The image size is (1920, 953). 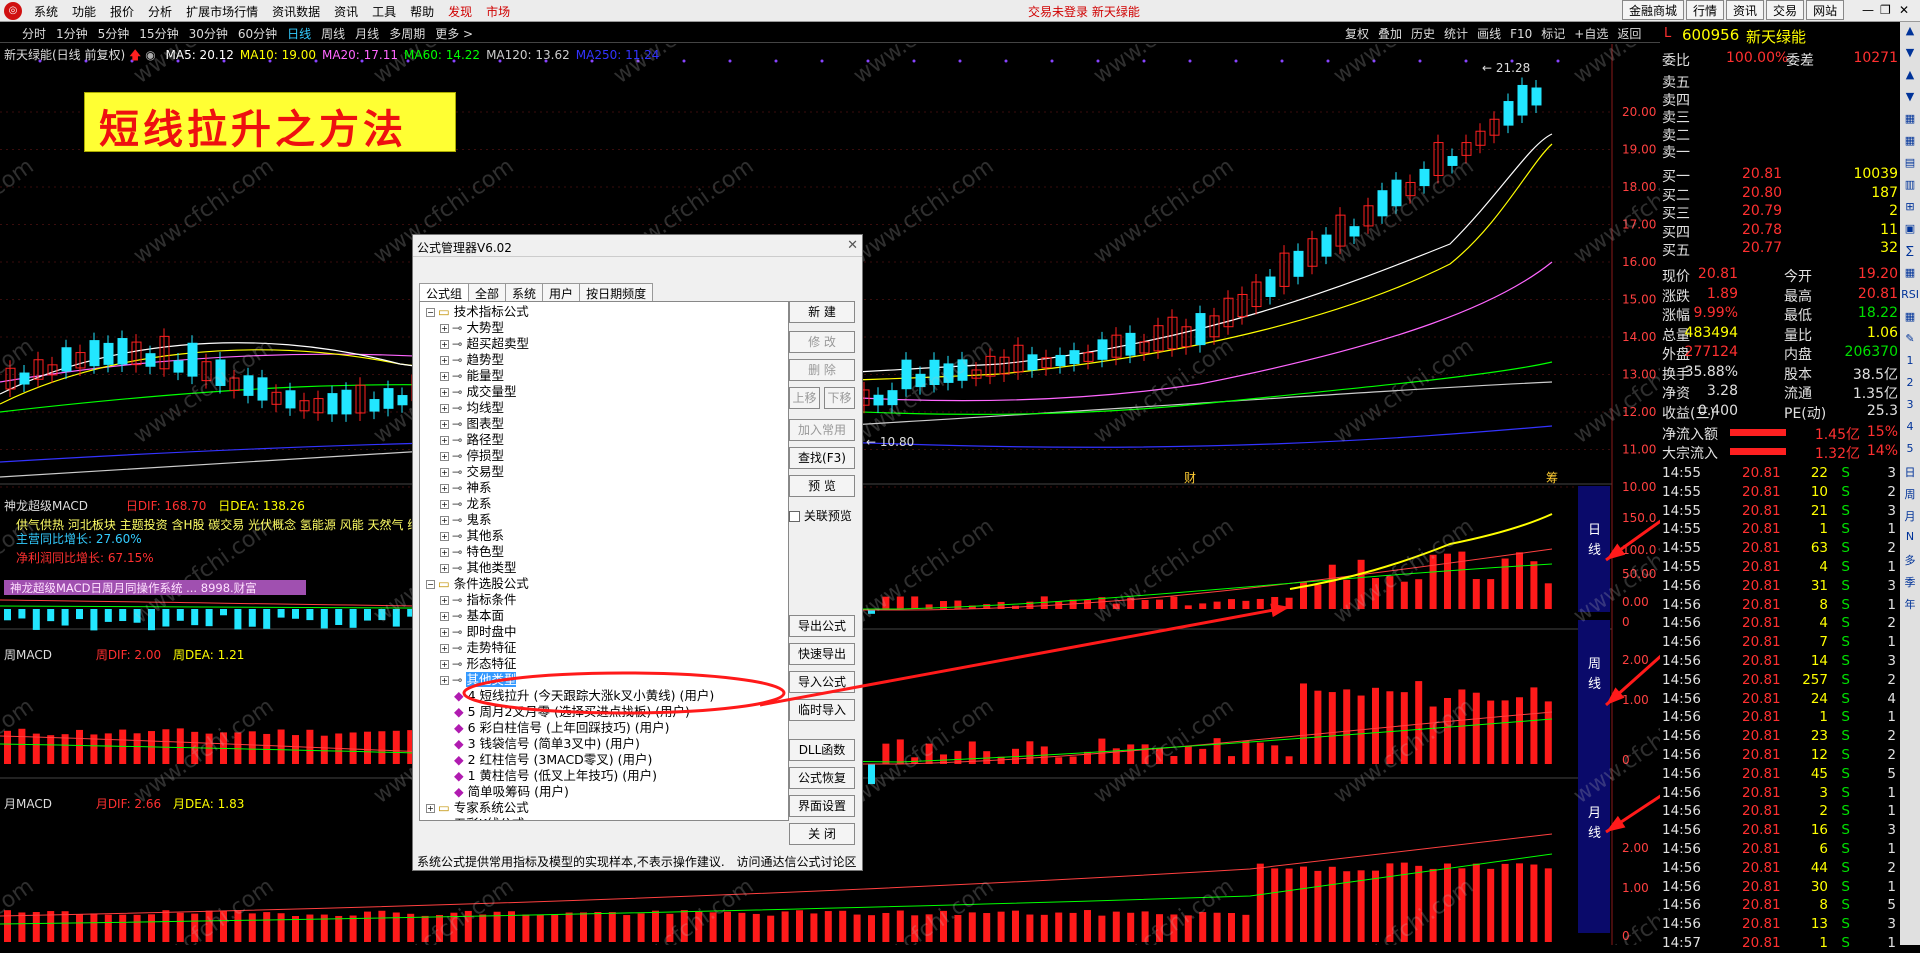 What do you see at coordinates (1910, 298) in the screenshot?
I see `side-icon-12: RSI` at bounding box center [1910, 298].